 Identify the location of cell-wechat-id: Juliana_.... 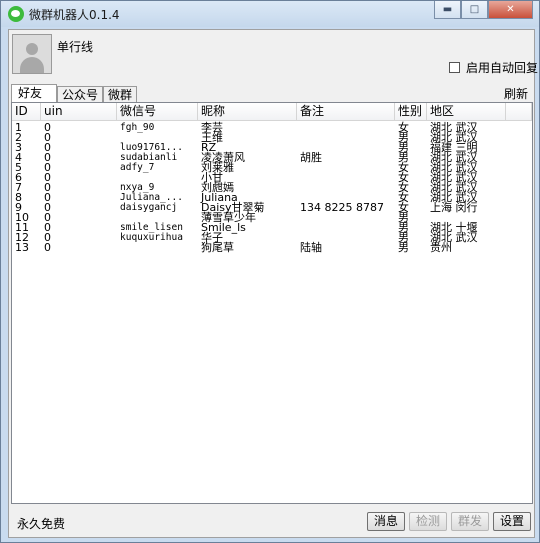
(151, 197).